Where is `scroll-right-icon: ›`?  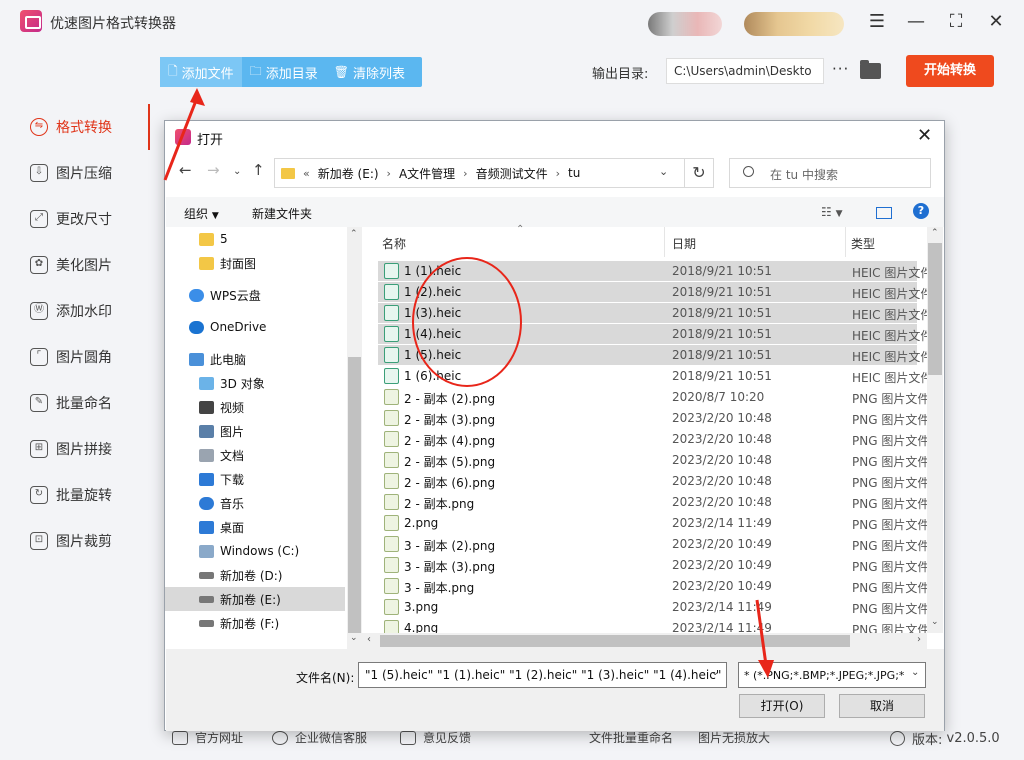 scroll-right-icon: › is located at coordinates (919, 639).